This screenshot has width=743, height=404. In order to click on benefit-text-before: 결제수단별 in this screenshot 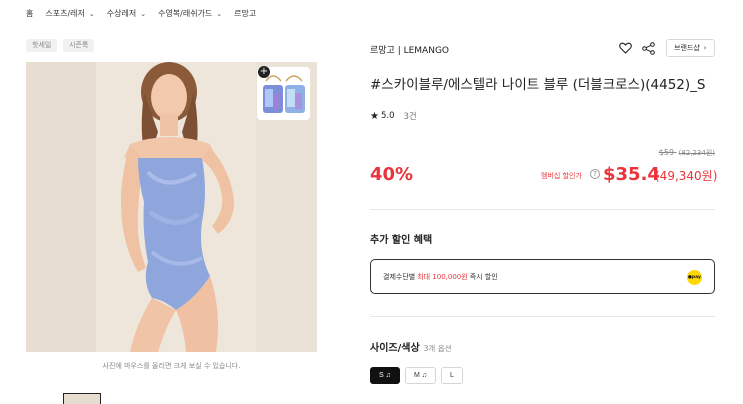, I will do `click(399, 276)`.